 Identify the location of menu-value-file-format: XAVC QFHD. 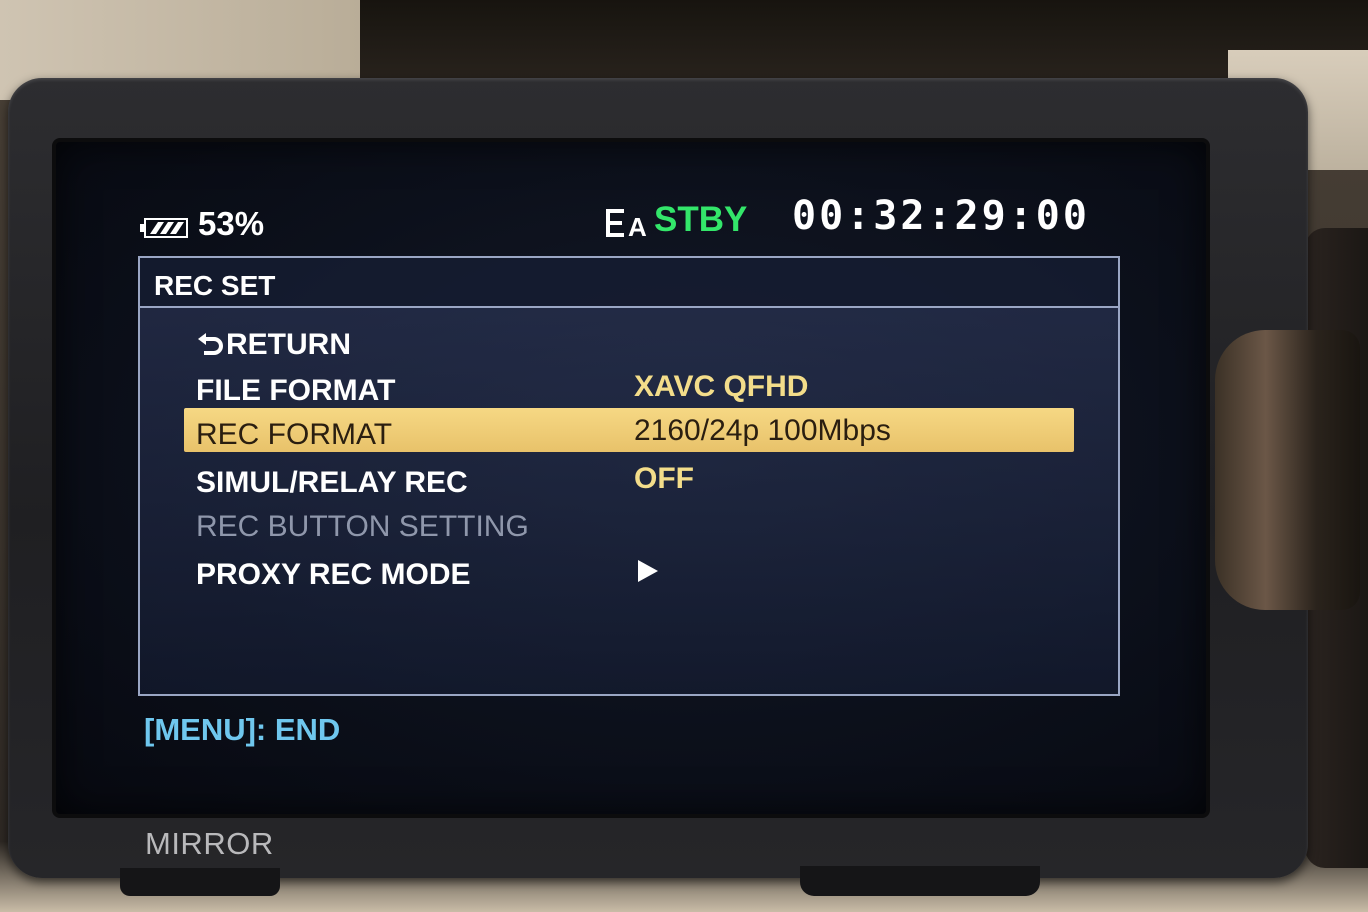
(721, 386).